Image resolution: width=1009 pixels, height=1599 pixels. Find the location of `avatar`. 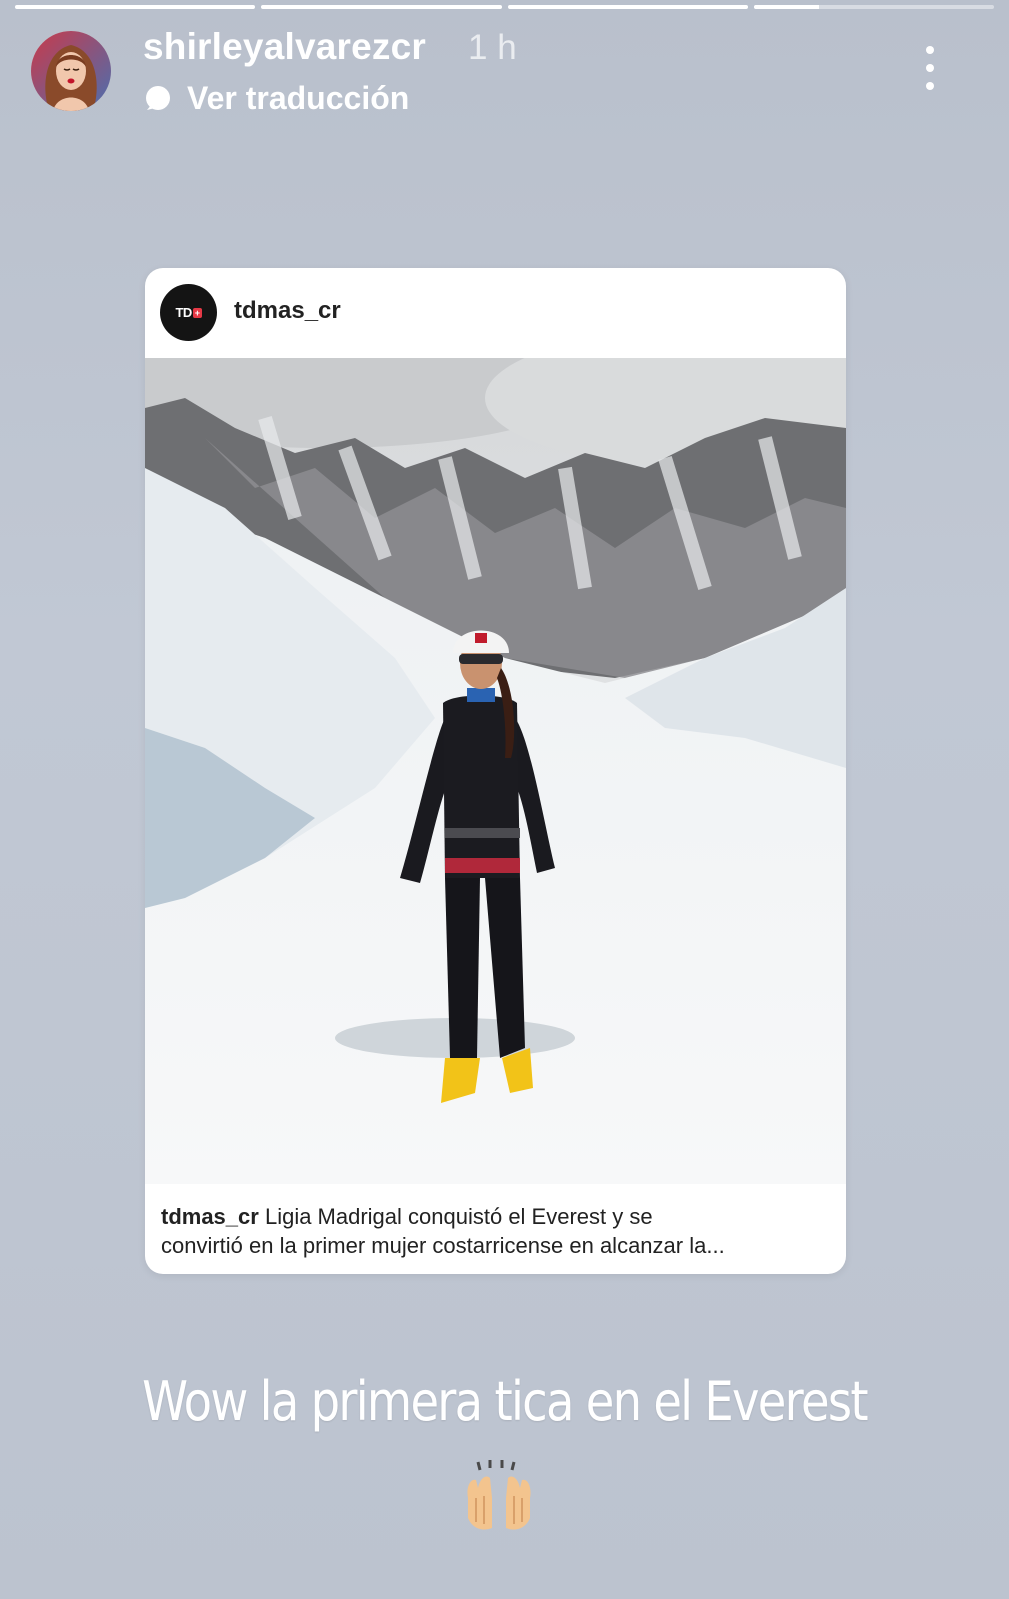

avatar is located at coordinates (71, 71).